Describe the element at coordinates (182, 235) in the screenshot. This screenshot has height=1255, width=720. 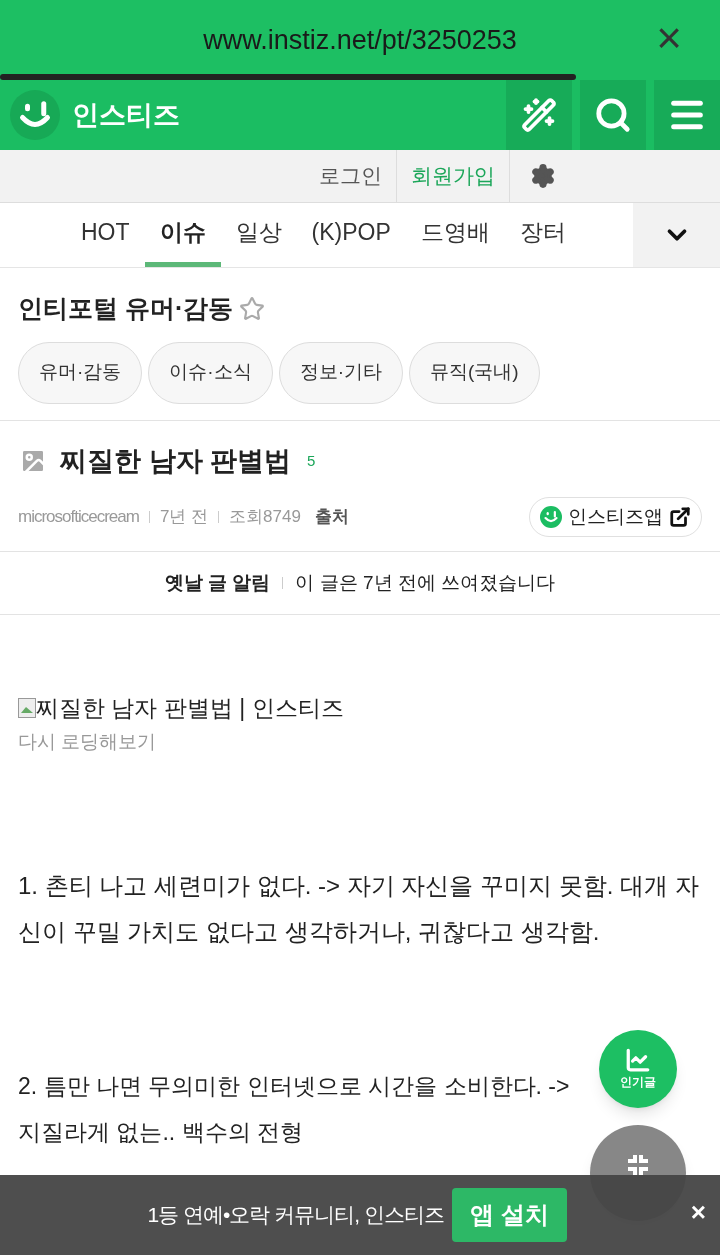
I see `category-tab: 이슈` at that location.